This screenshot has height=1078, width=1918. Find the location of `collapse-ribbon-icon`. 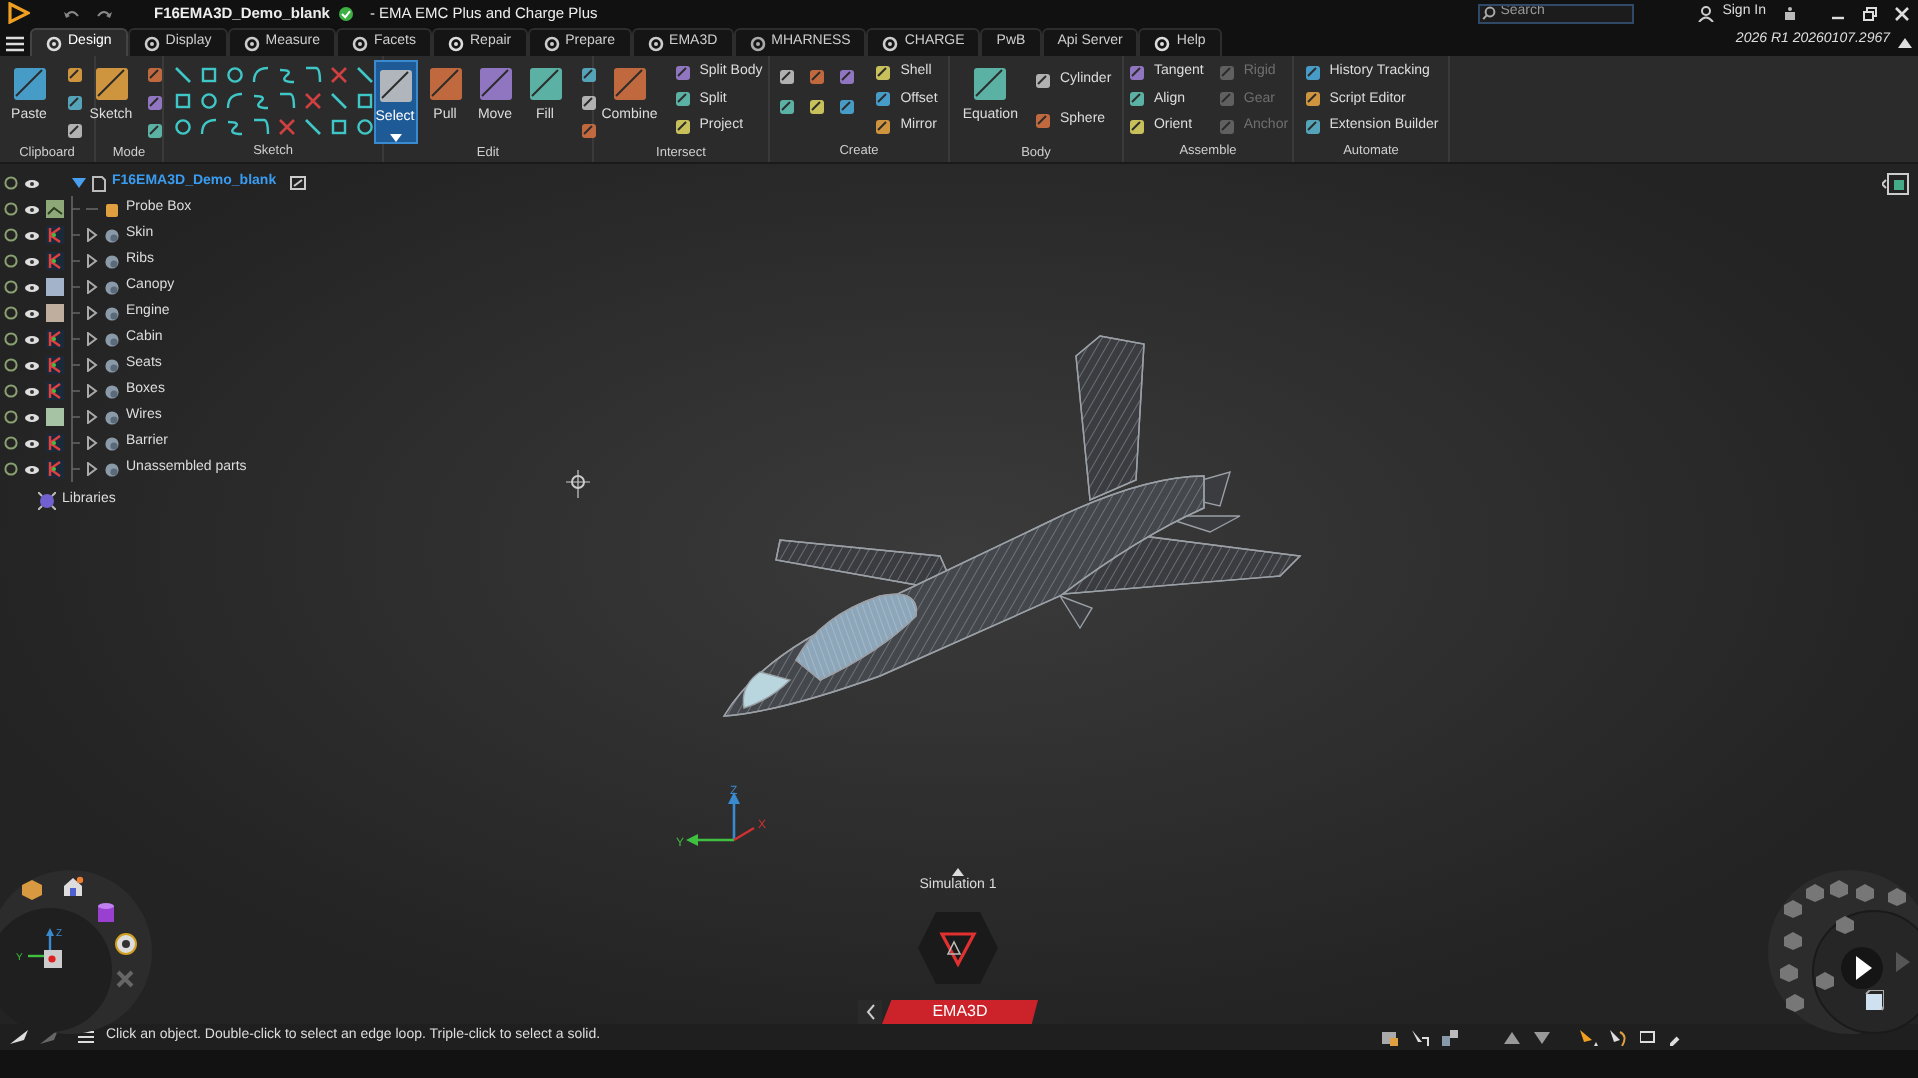

collapse-ribbon-icon is located at coordinates (1905, 43).